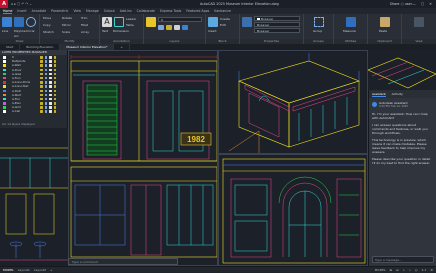  What do you see at coordinates (416, 269) in the screenshot?
I see `polar-icon: ◎` at bounding box center [416, 269].